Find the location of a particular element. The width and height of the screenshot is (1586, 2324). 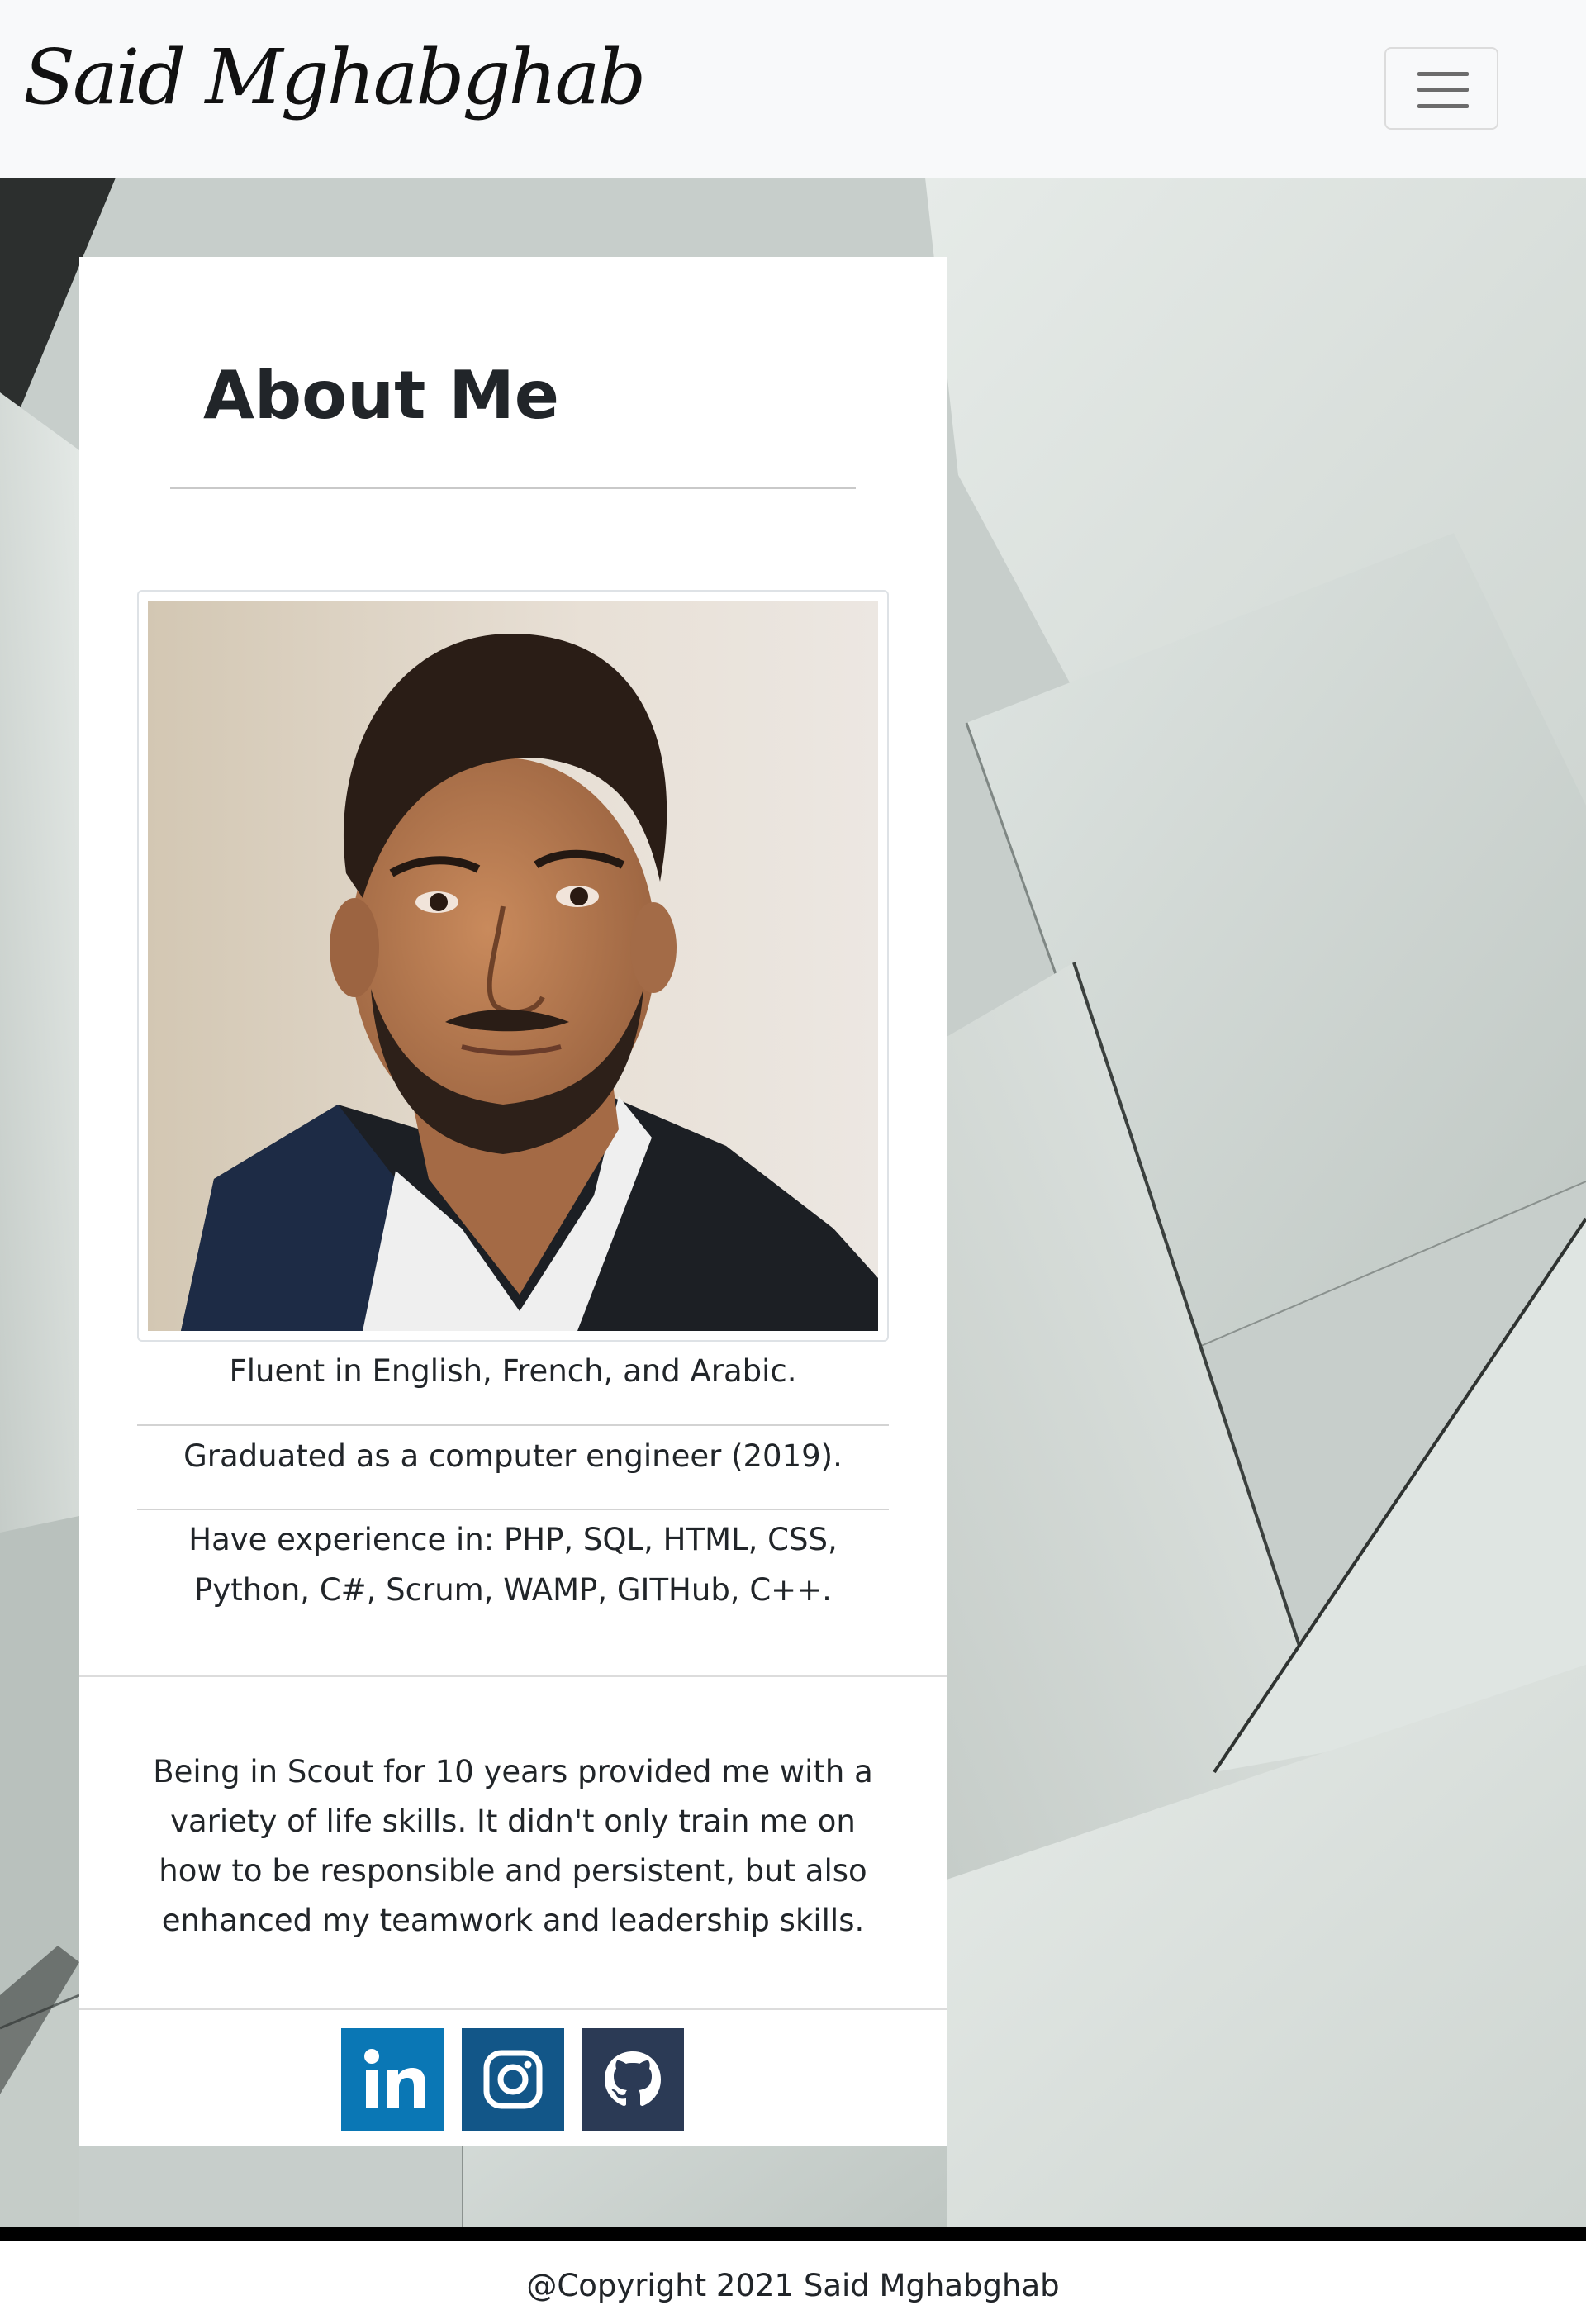

card-section-divider is located at coordinates (513, 1676).